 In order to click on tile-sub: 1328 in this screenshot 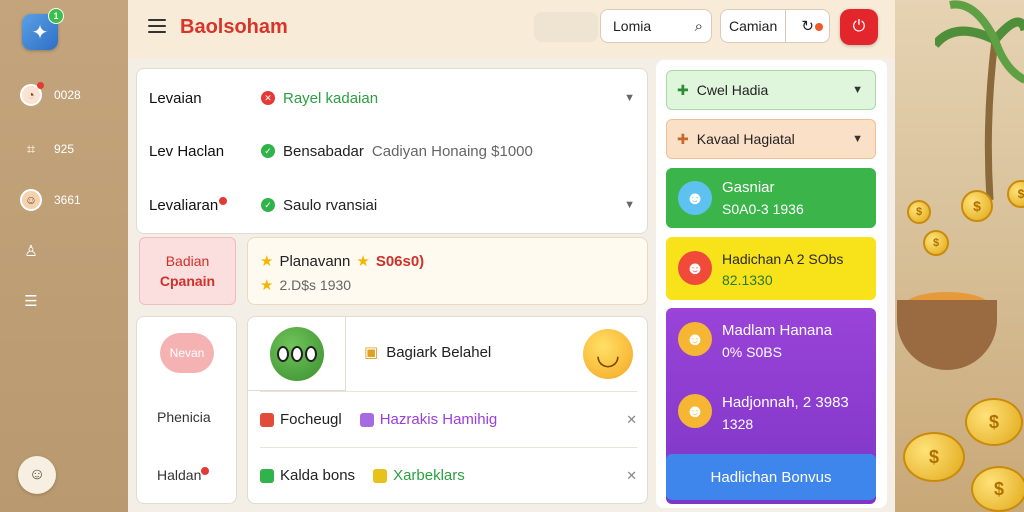, I will do `click(738, 424)`.